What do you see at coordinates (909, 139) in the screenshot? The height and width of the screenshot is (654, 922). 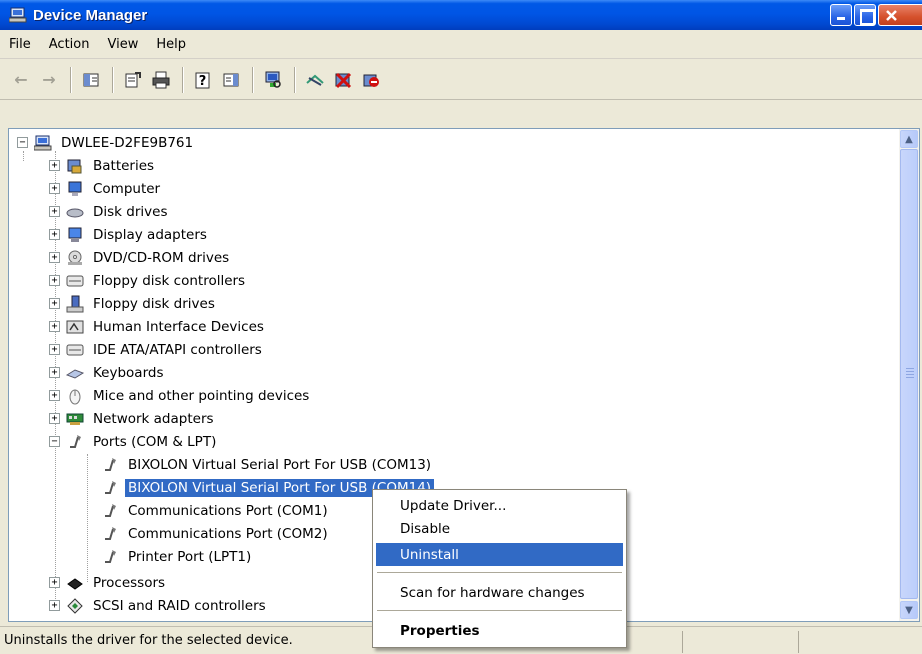 I see `scroll-up-button: ▲` at bounding box center [909, 139].